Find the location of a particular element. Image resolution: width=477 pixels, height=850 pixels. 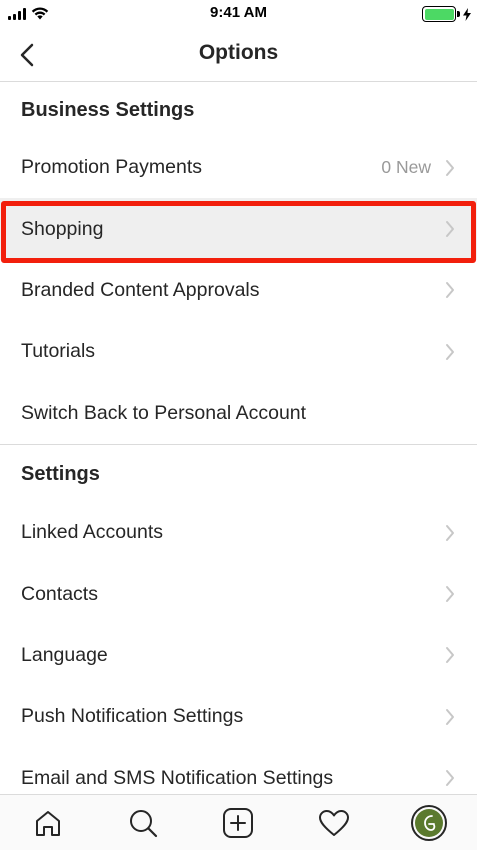

tab-activity is located at coordinates (334, 823).